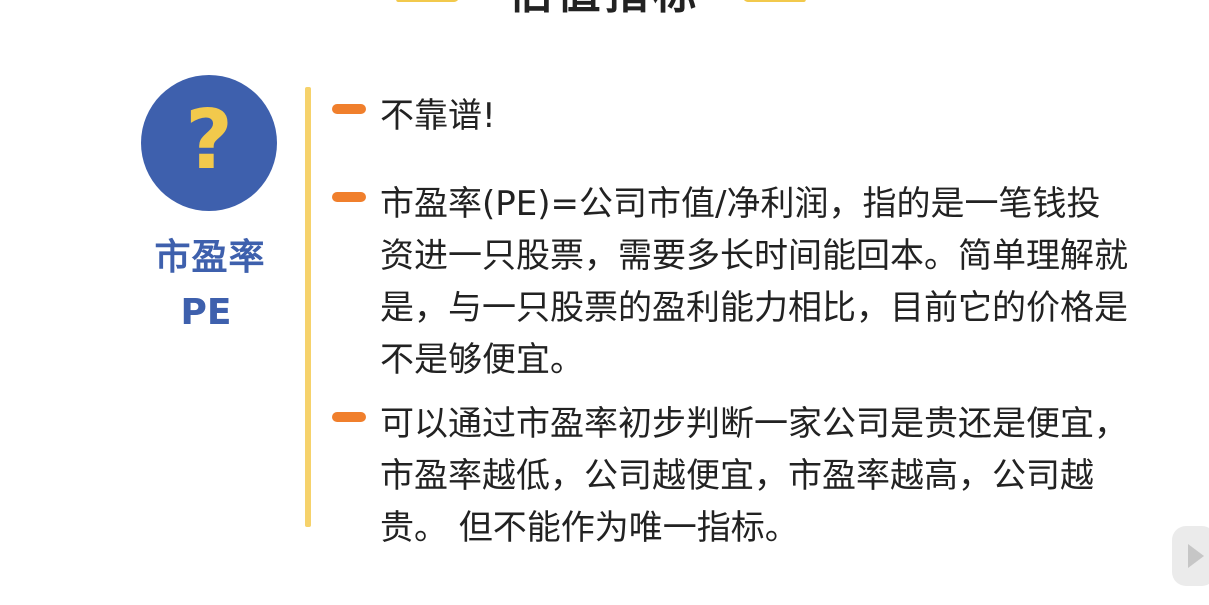 This screenshot has height=605, width=1209. Describe the element at coordinates (209, 140) in the screenshot. I see `question-mark-glyph: ?` at that location.